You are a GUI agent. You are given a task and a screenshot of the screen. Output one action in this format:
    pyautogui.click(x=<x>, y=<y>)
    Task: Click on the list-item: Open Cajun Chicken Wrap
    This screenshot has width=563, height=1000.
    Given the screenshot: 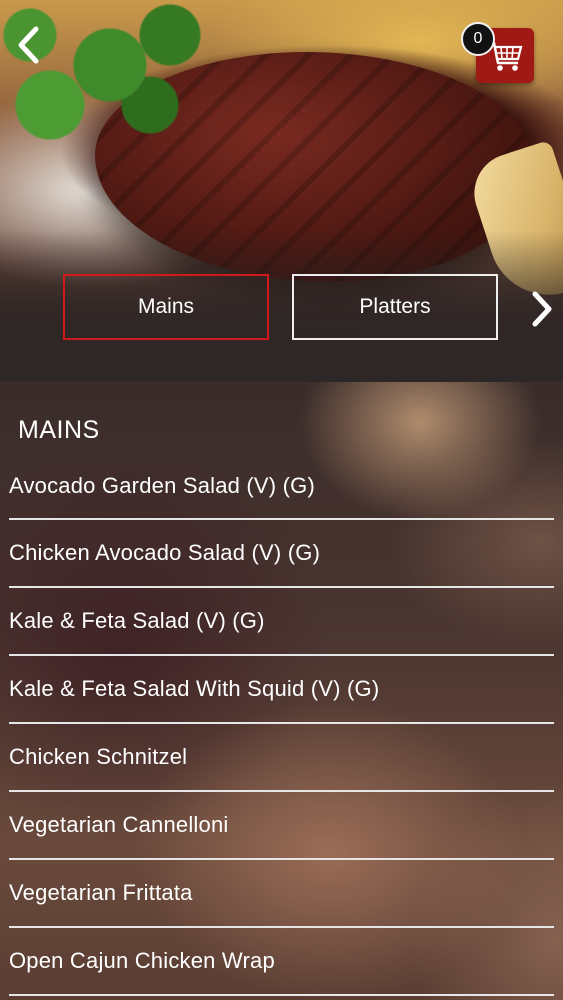 What is the action you would take?
    pyautogui.click(x=281, y=962)
    